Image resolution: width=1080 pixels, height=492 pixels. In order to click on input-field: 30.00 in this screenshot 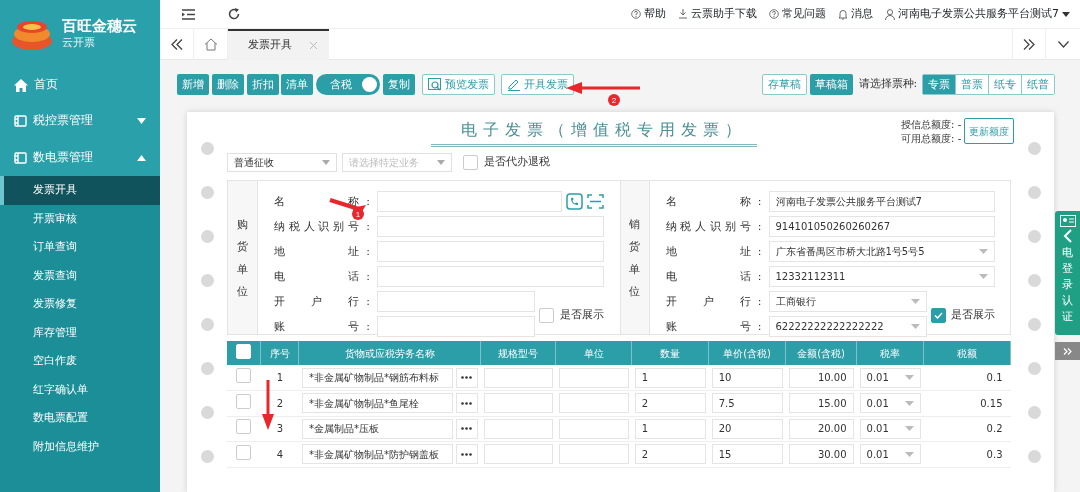, I will do `click(821, 454)`.